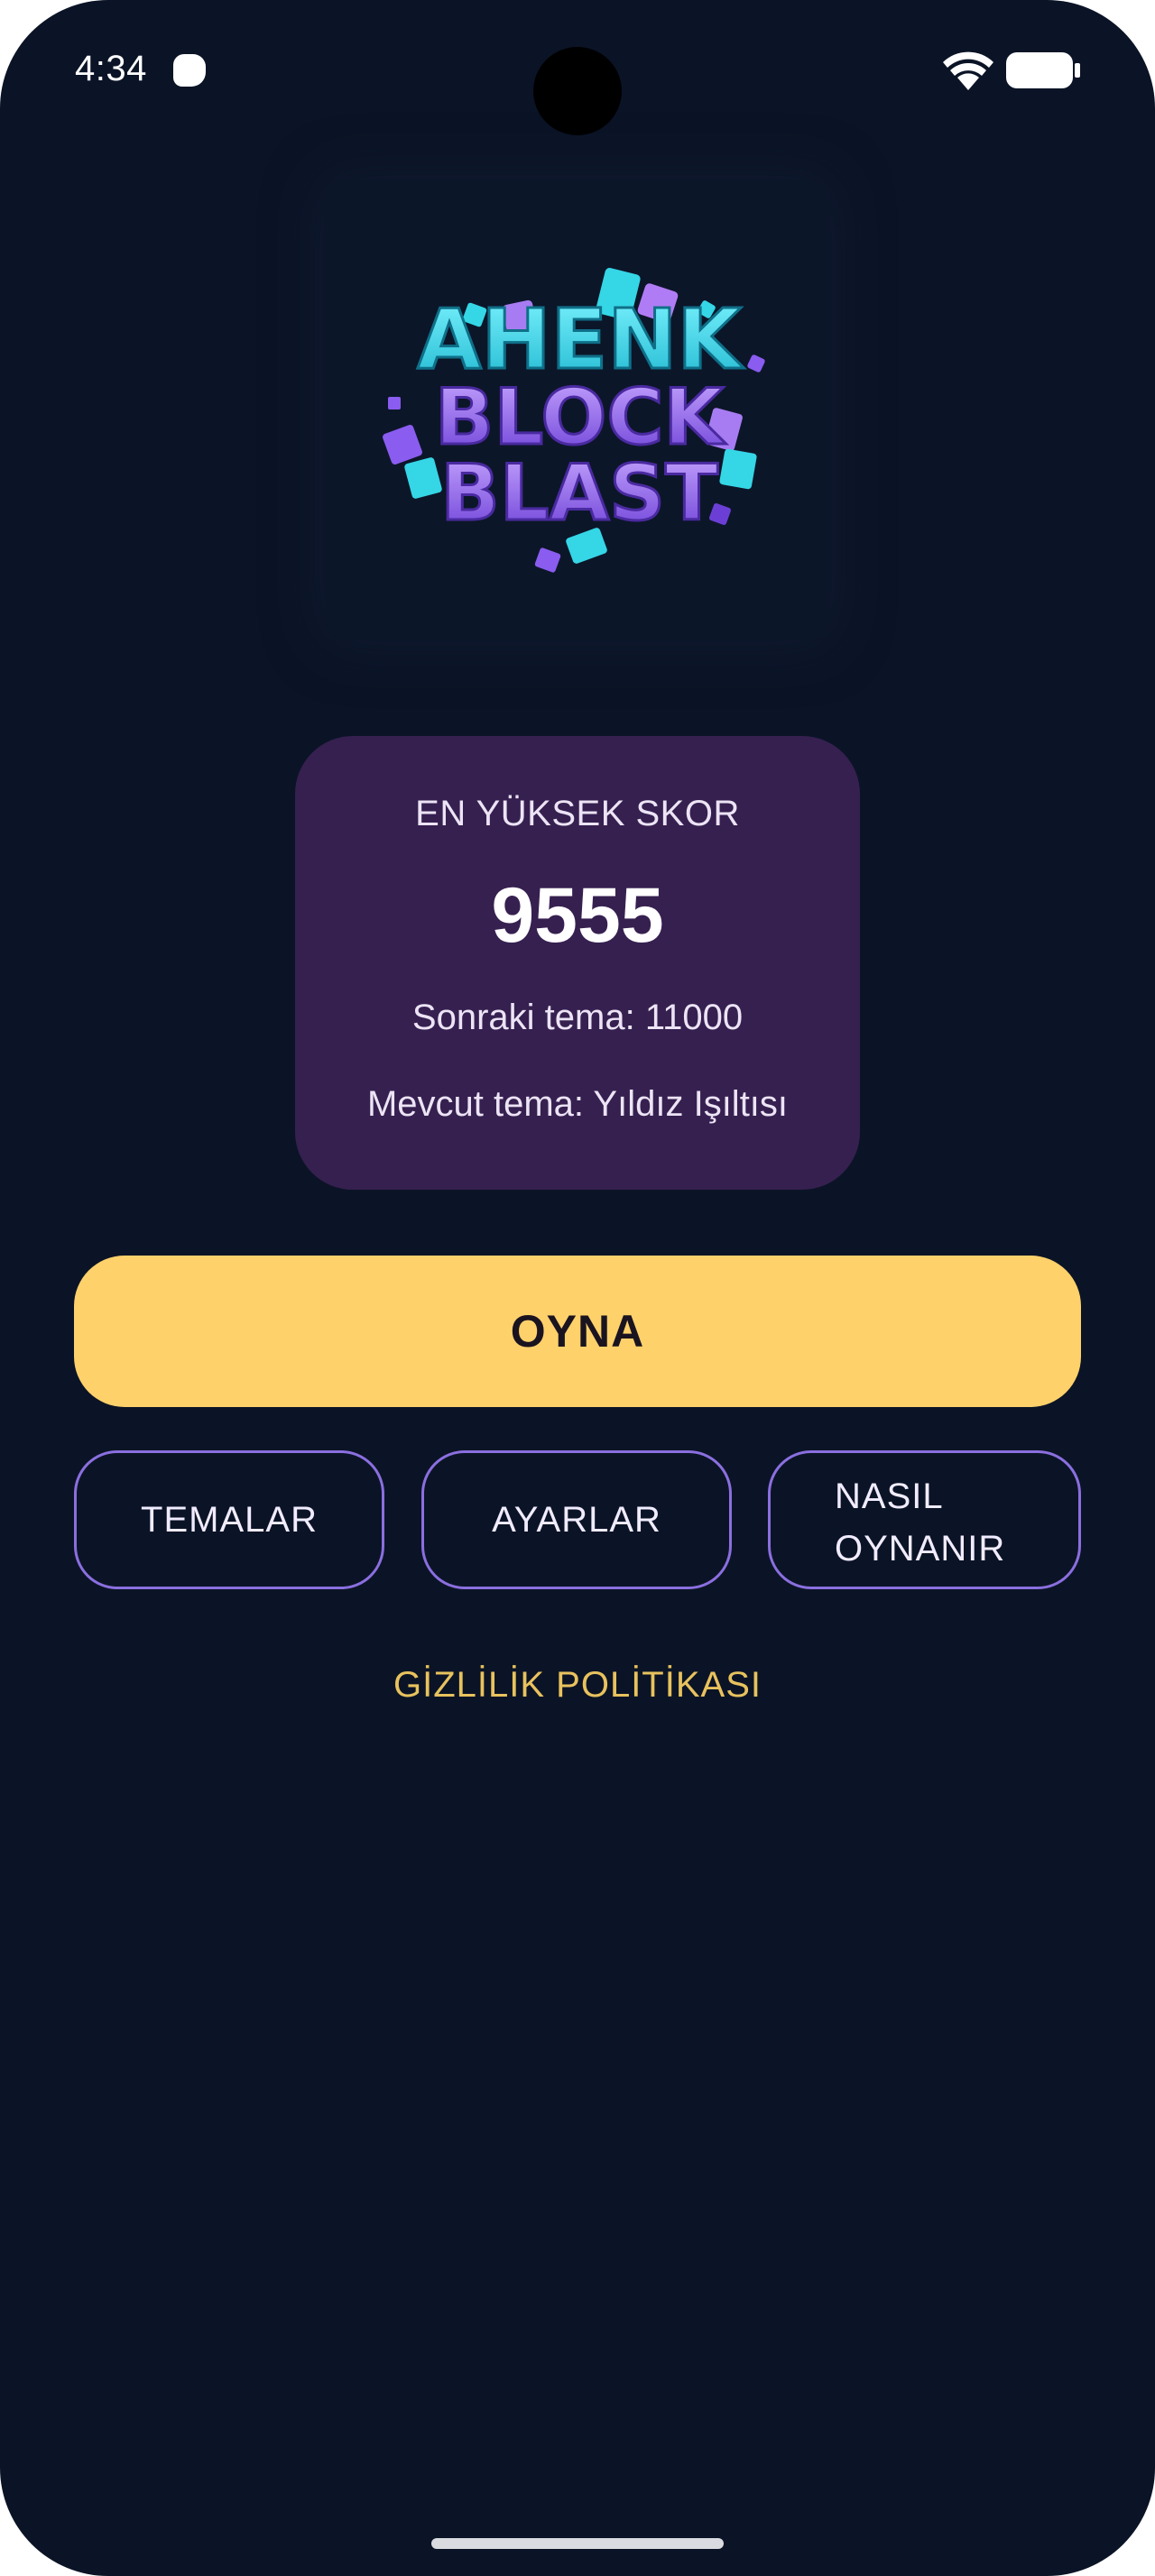  What do you see at coordinates (1043, 70) in the screenshot?
I see `battery-icon` at bounding box center [1043, 70].